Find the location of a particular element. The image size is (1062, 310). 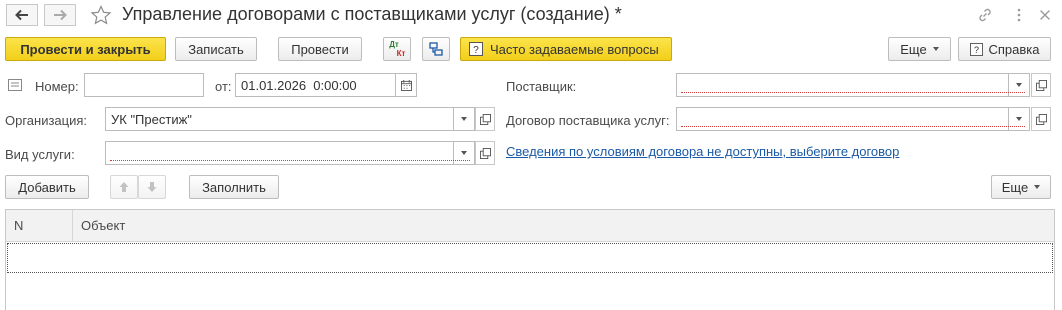

move-down-button is located at coordinates (152, 187).